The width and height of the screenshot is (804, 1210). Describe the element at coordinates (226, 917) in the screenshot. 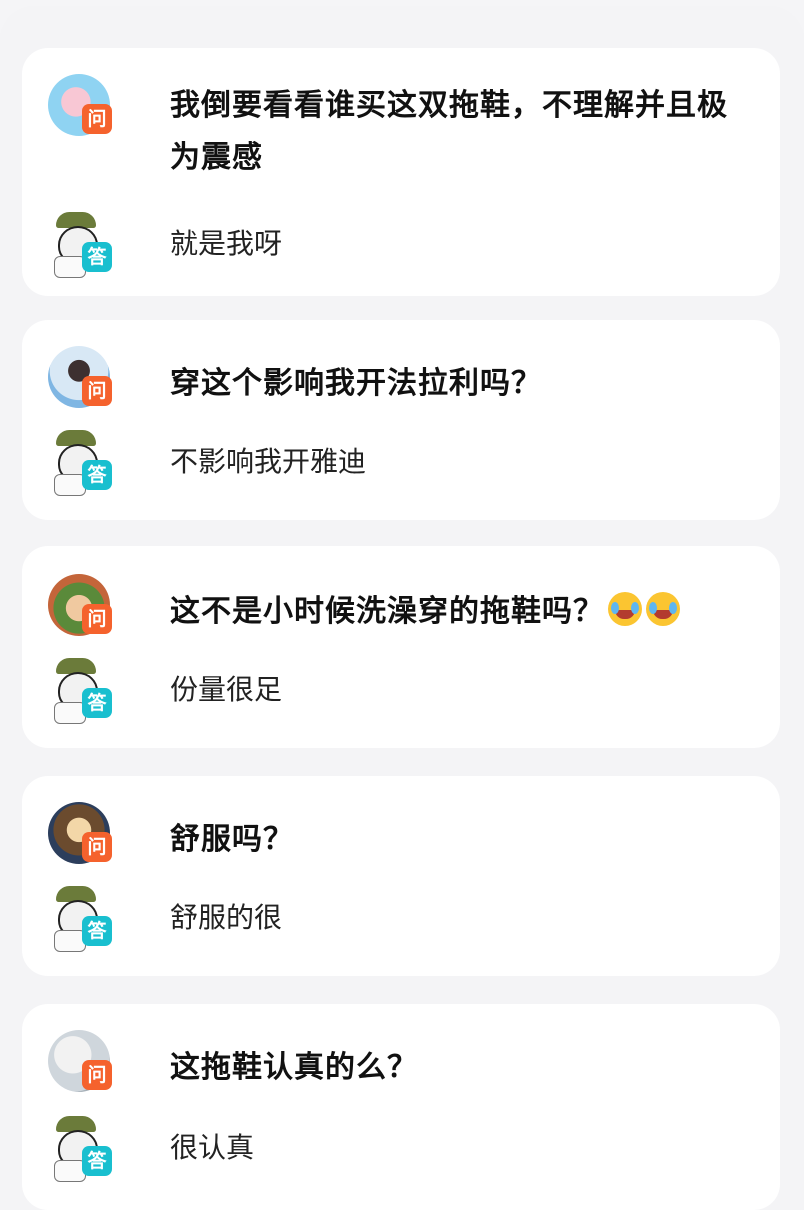

I see `answer-text: 舒服的很` at that location.